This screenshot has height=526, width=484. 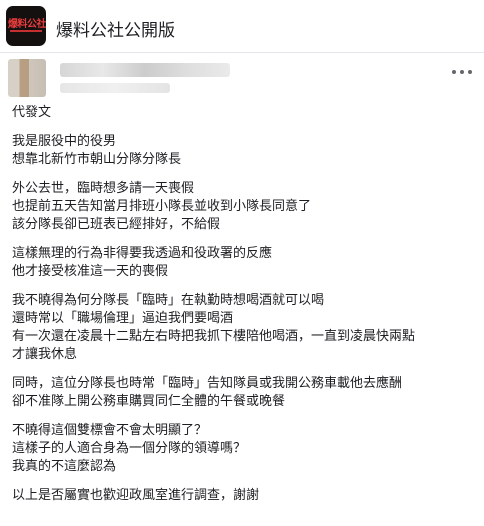 I want to click on post-text-line: 以上是否屬實也歡迎政風室進行調查，謝謝, so click(x=136, y=495).